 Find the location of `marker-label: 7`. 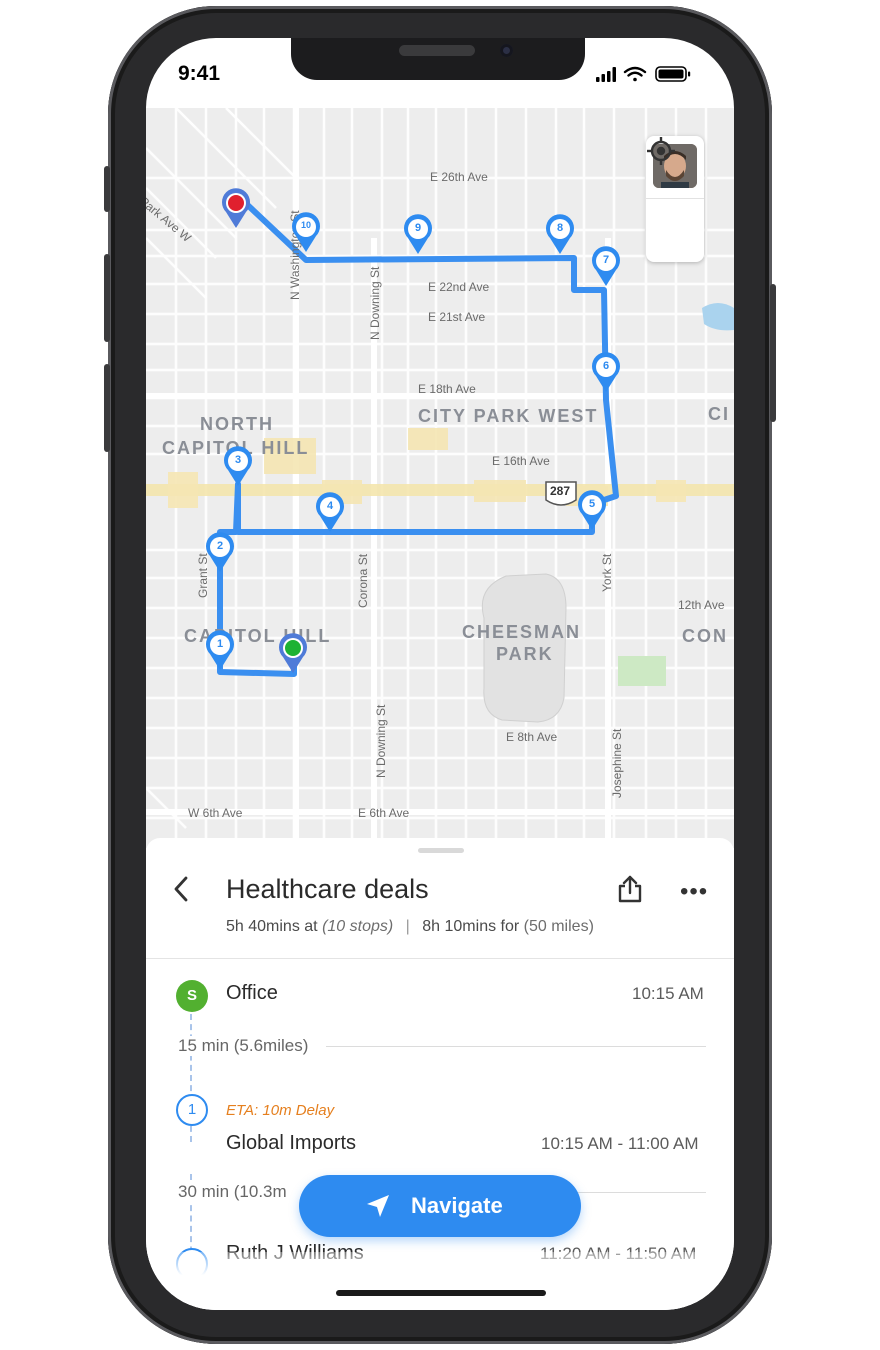

marker-label: 7 is located at coordinates (606, 260).